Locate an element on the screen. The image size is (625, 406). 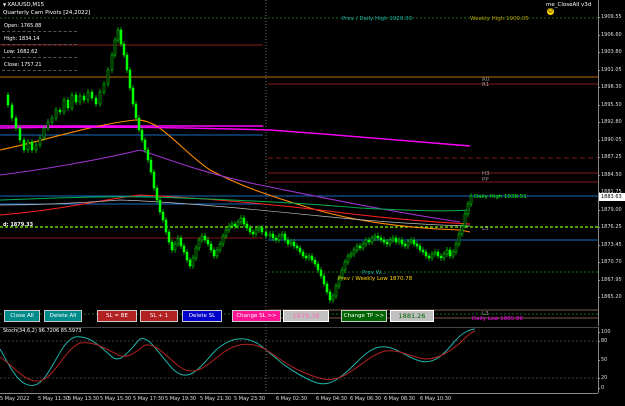
time-axis-label: 6 May 04:30 is located at coordinates (332, 399).